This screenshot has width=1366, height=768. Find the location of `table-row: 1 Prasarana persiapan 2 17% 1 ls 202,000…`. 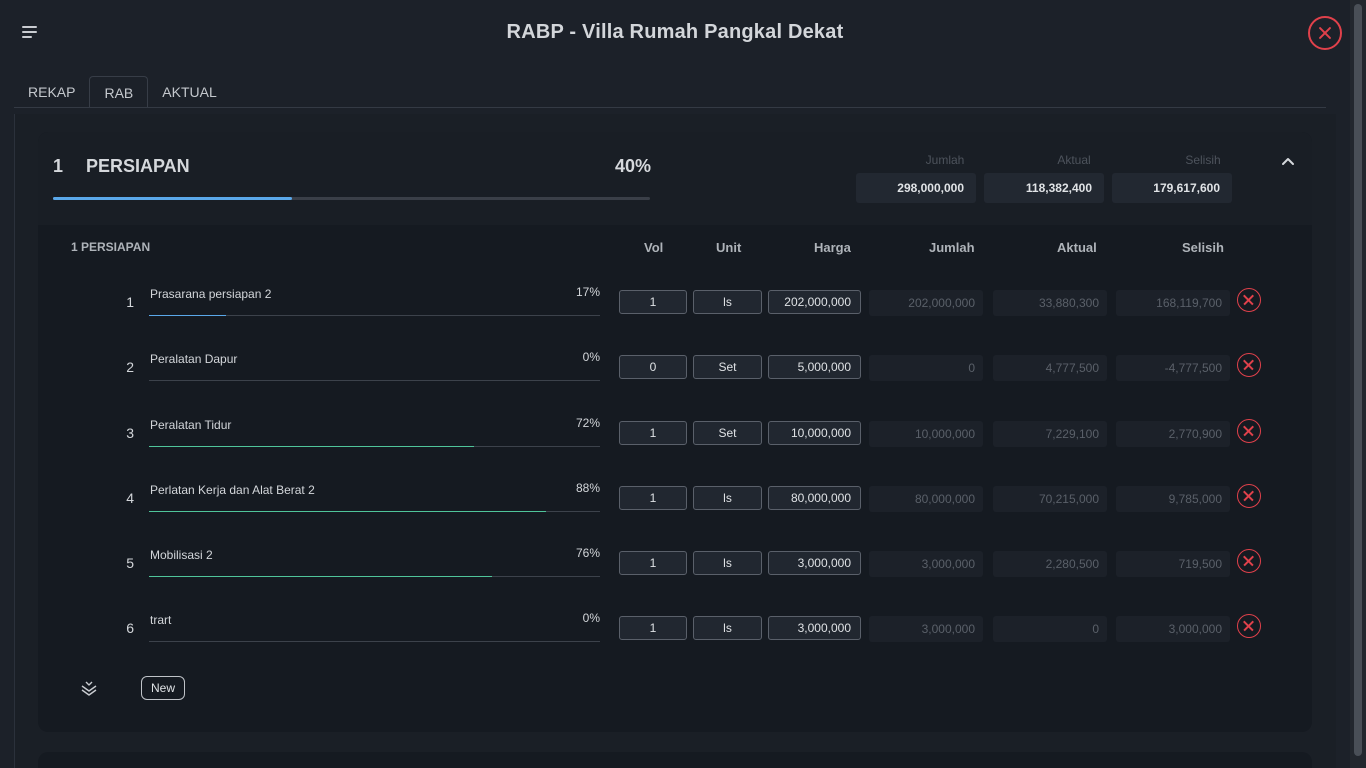

table-row: 1 Prasarana persiapan 2 17% 1 ls 202,000… is located at coordinates (675, 300).